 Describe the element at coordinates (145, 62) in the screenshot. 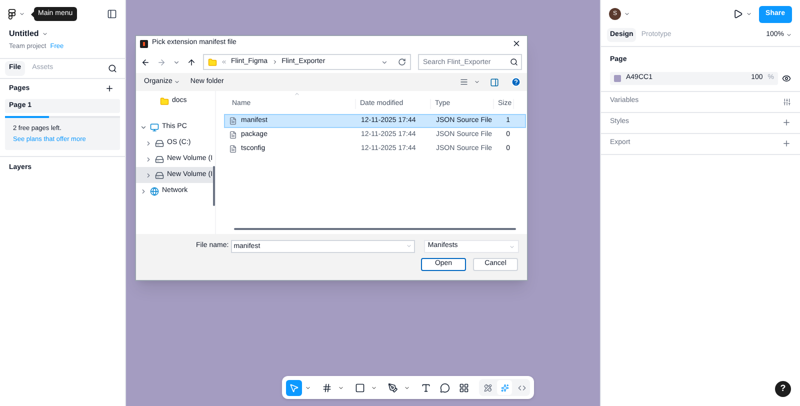

I see `back-icon` at that location.